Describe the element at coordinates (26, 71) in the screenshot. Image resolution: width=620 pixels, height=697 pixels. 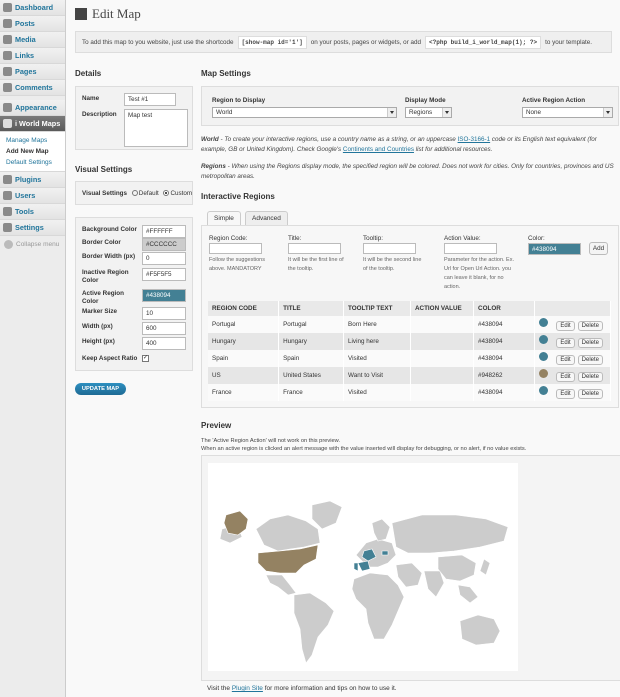
I see `sidebar-item-label: Pages` at that location.